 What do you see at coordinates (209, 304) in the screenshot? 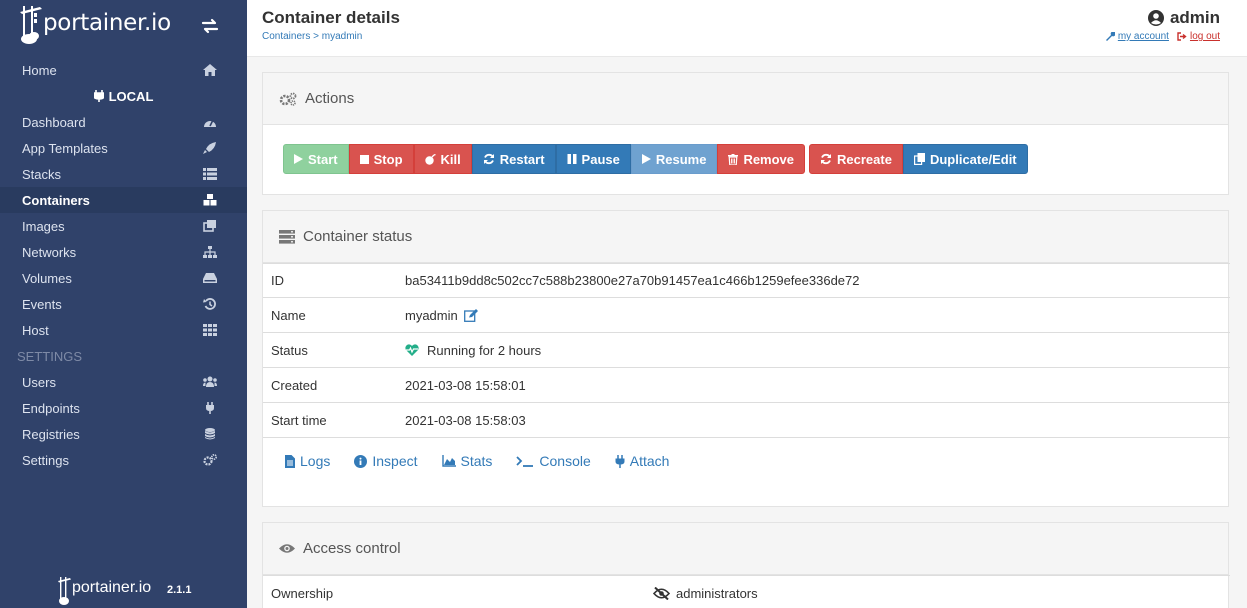
I see `history-icon` at bounding box center [209, 304].